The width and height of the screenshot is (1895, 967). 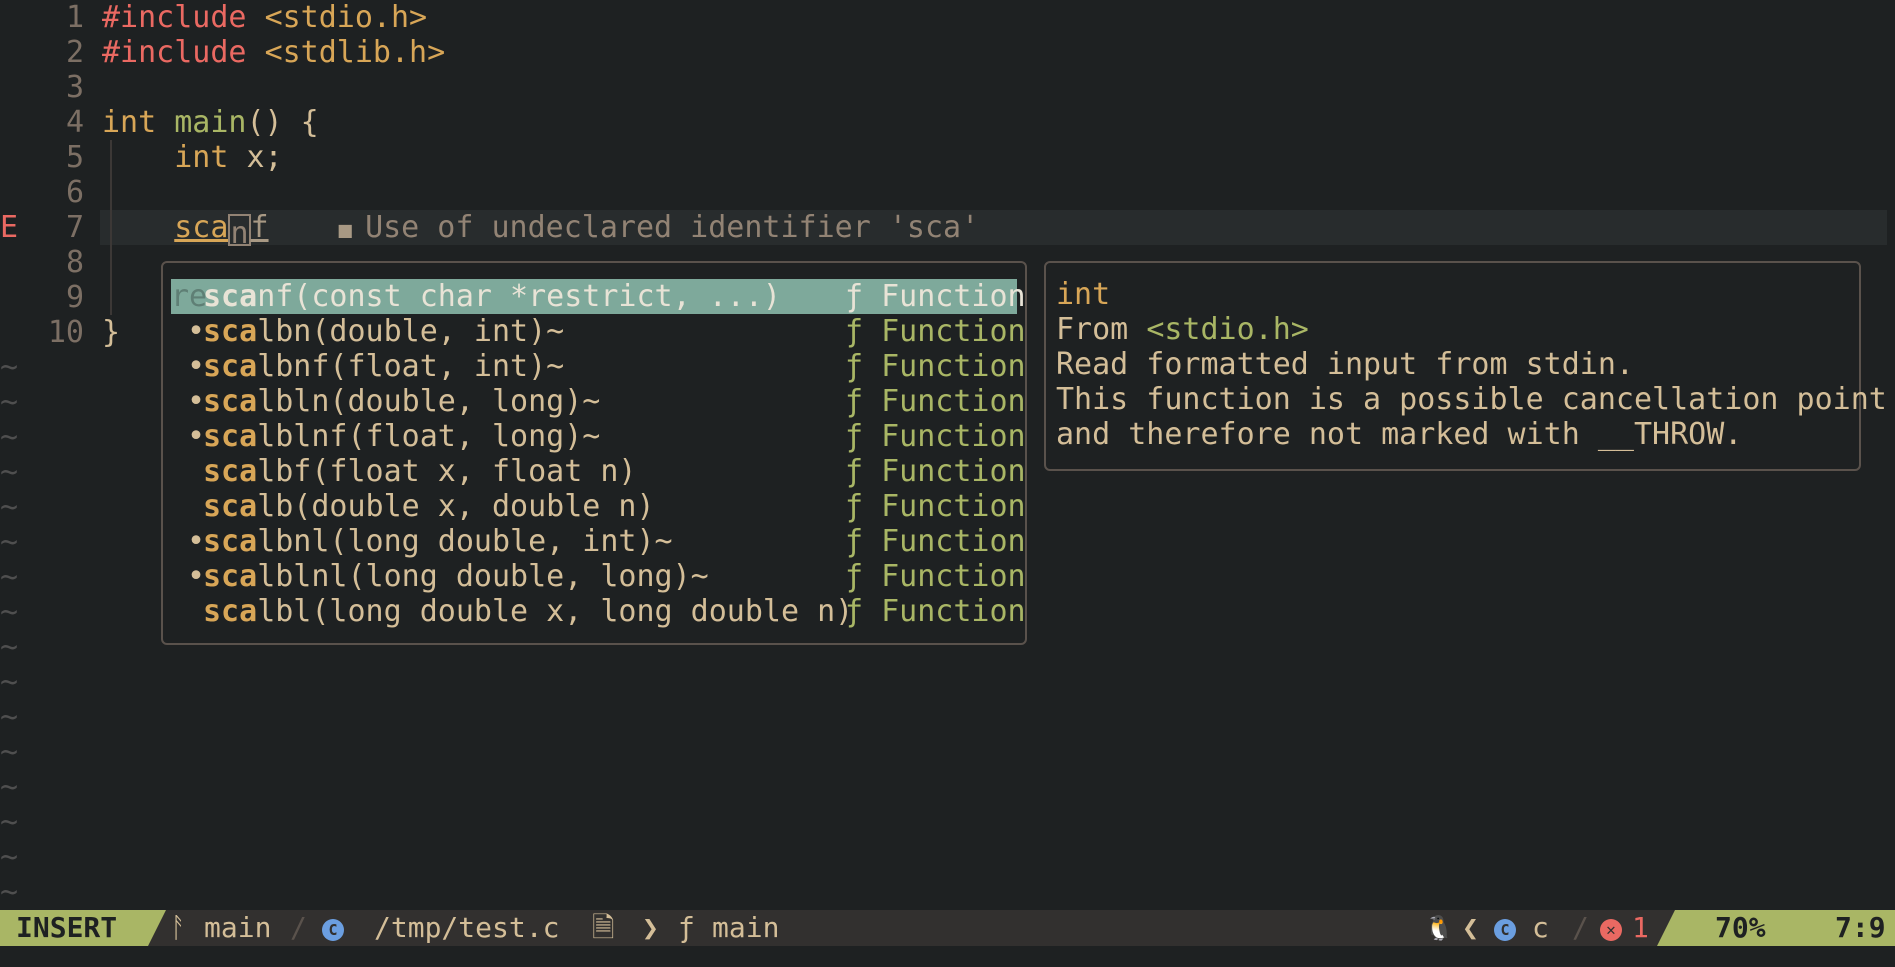 I want to click on error-count: 1, so click(x=1640, y=928).